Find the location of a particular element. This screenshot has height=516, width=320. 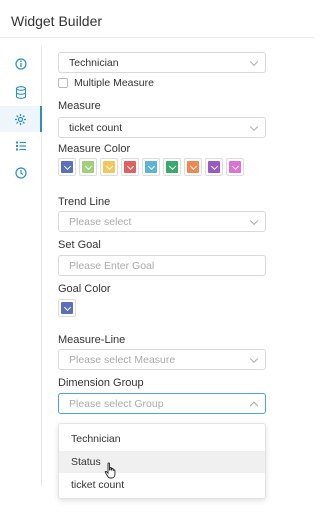

list-icon is located at coordinates (21, 146).